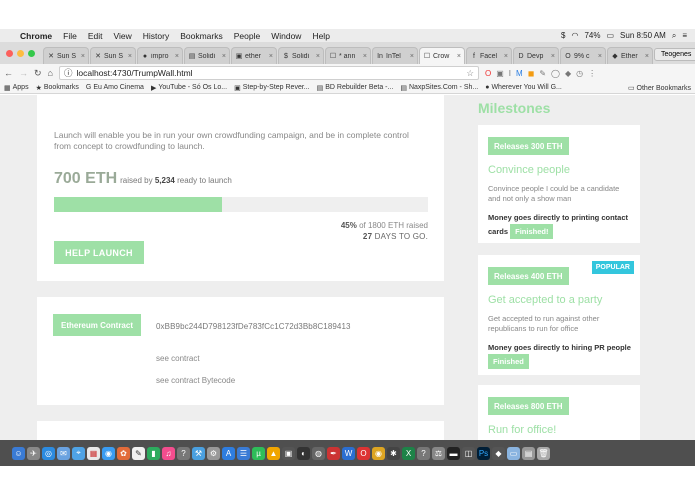  Describe the element at coordinates (23, 73) in the screenshot. I see `forward-icon: →` at that location.